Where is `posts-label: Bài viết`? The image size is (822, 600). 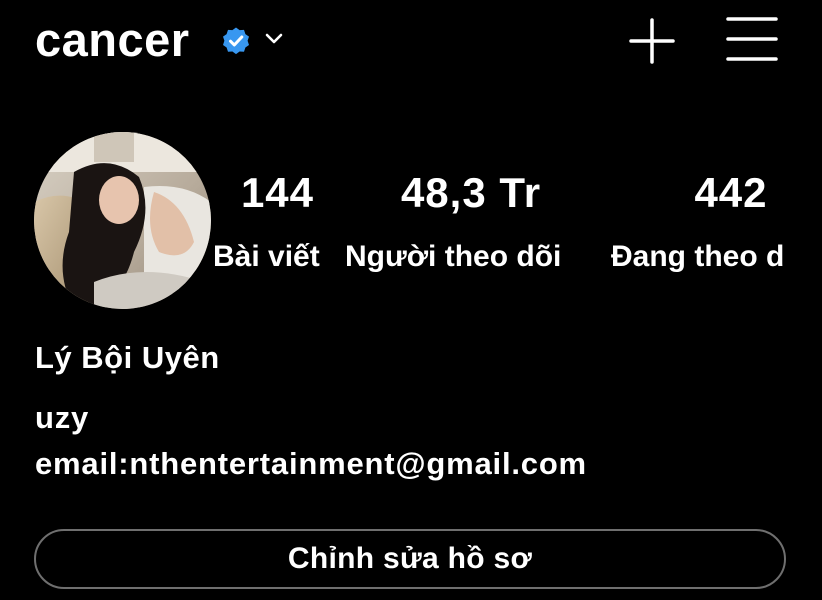
posts-label: Bài viết is located at coordinates (266, 256).